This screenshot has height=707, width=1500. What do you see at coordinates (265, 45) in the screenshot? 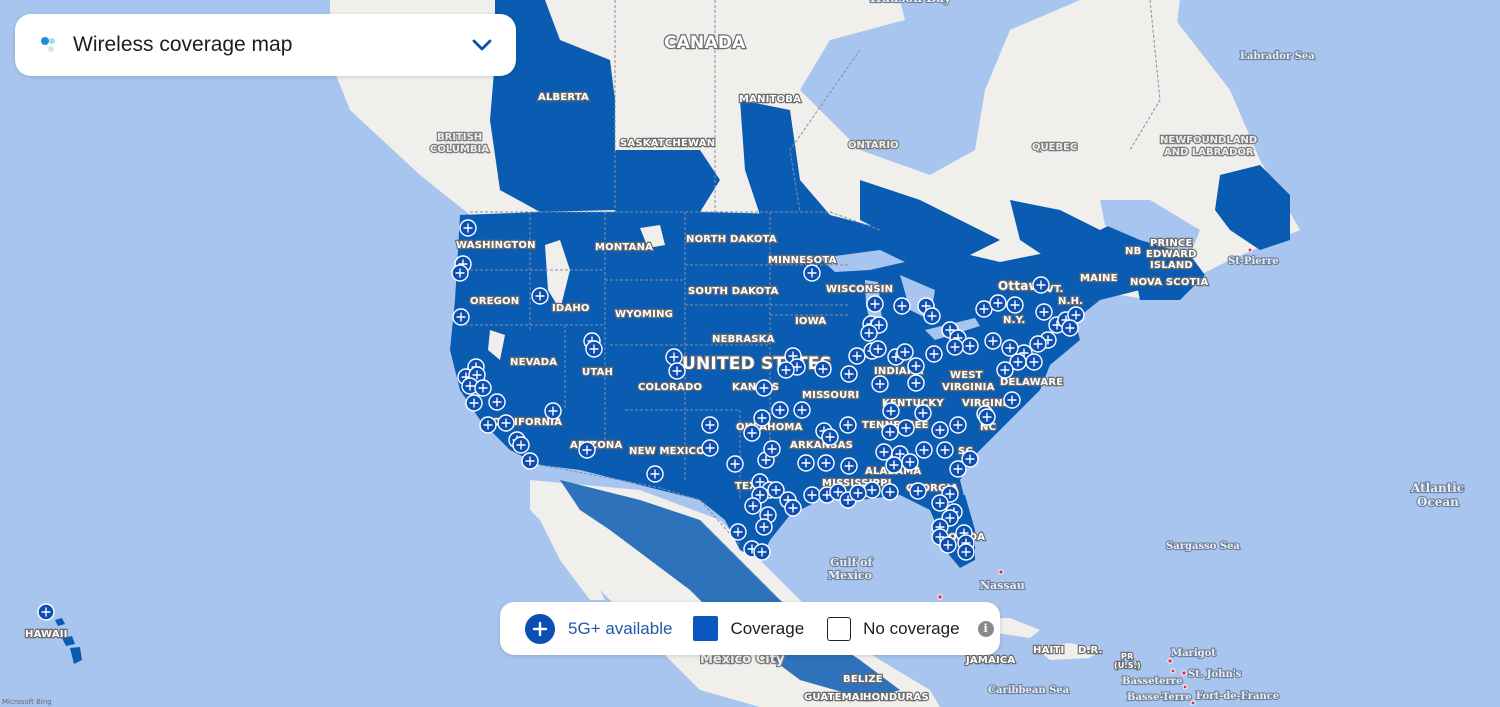
I see `coverage-map-header: Wireless coverage map` at bounding box center [265, 45].